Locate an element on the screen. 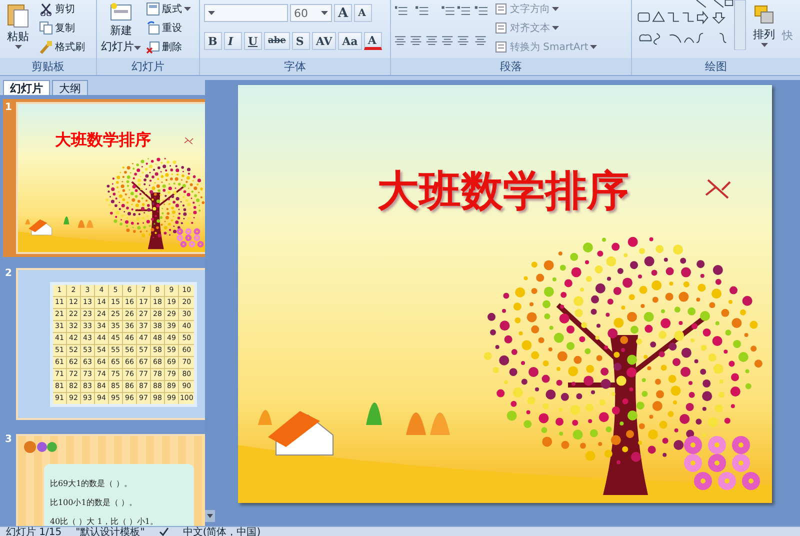 The image size is (800, 536). format-button: S is located at coordinates (301, 41).